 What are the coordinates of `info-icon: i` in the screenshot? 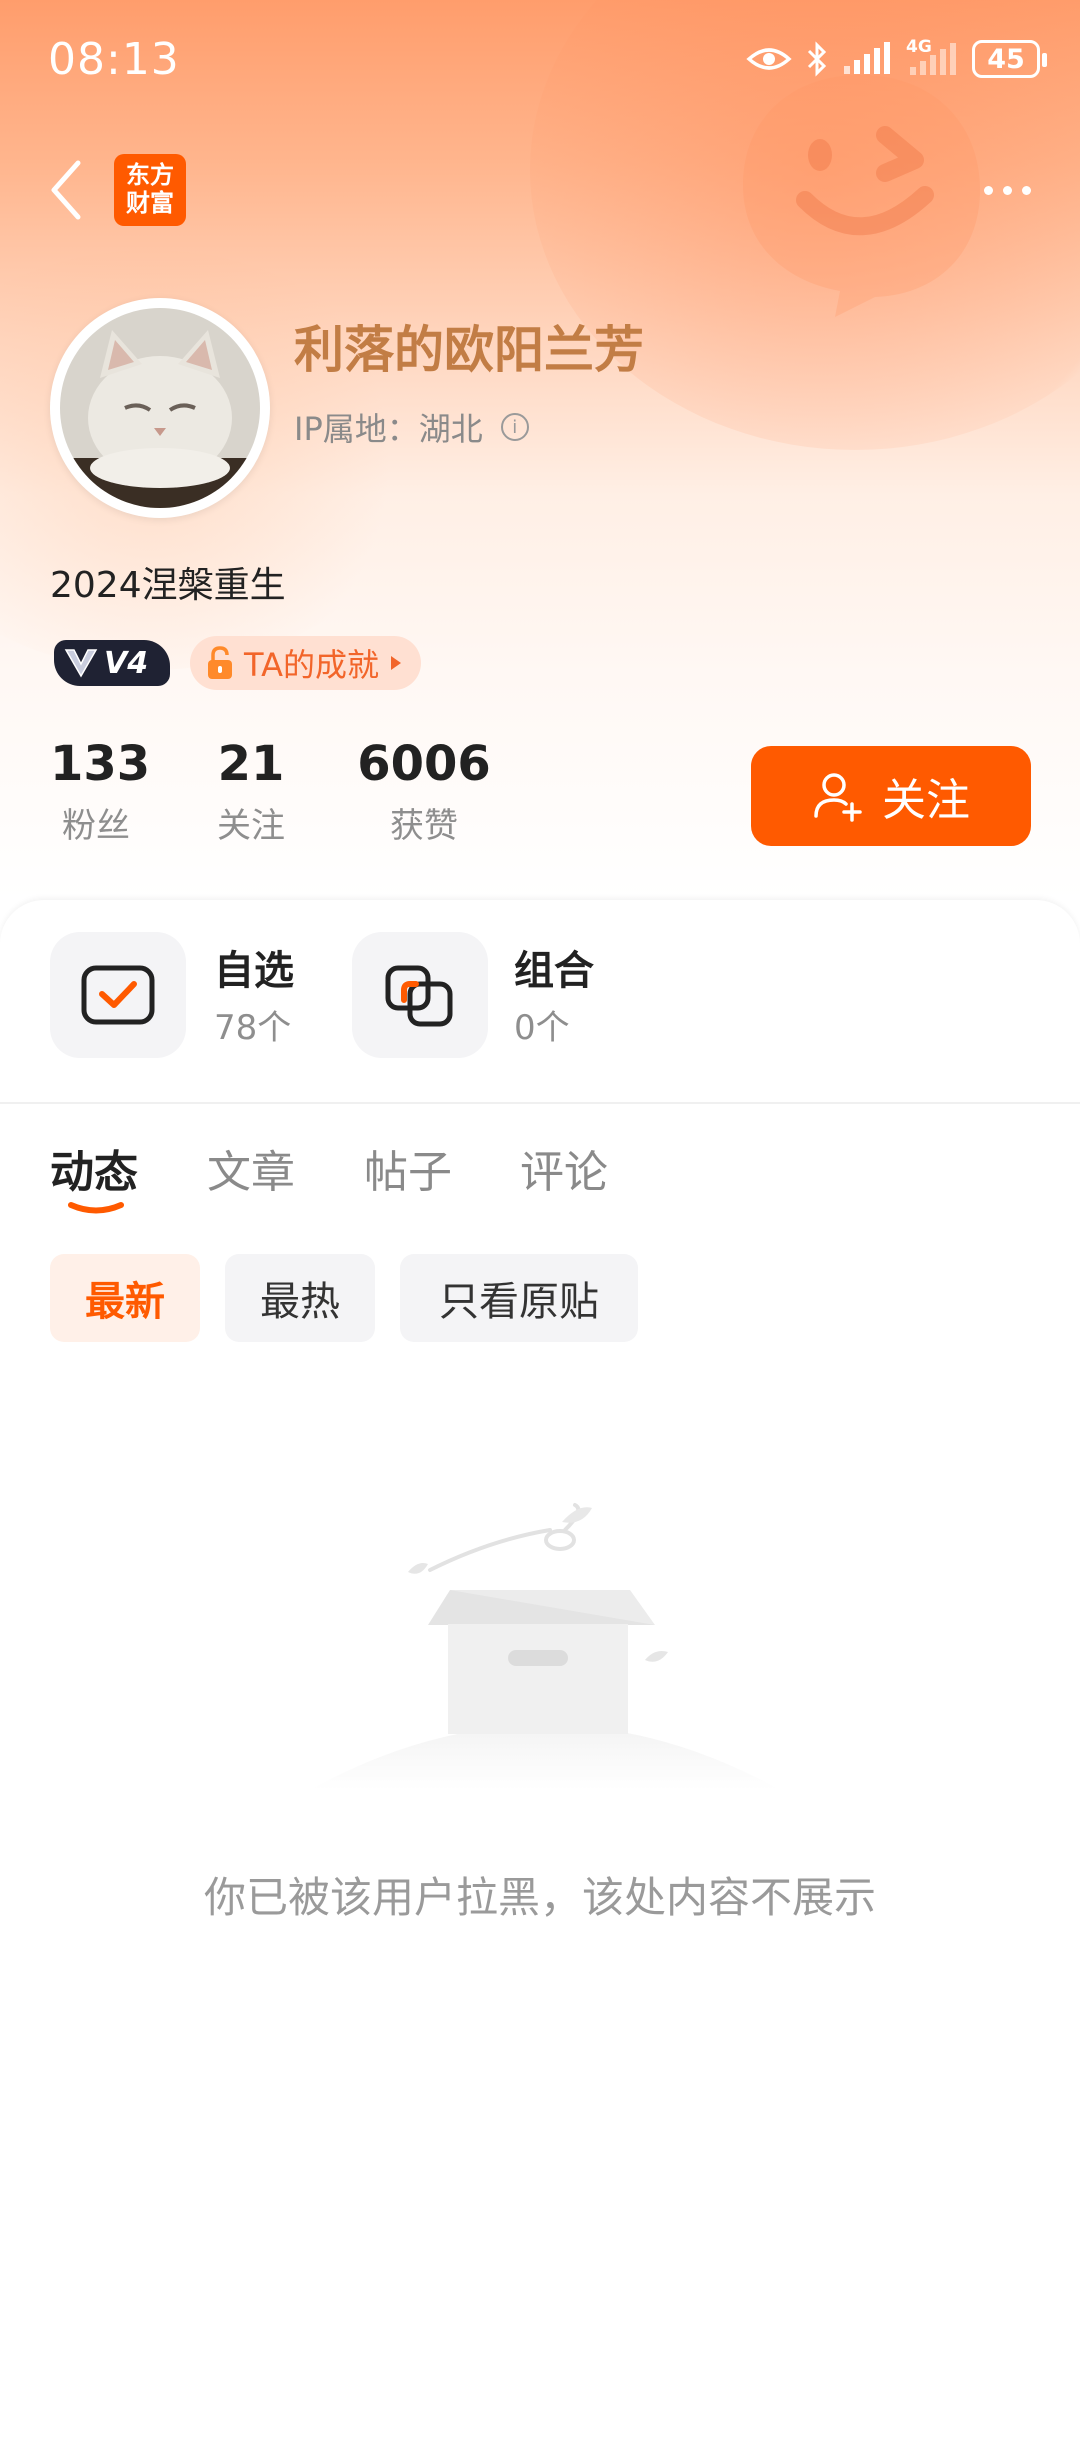 It's located at (514, 427).